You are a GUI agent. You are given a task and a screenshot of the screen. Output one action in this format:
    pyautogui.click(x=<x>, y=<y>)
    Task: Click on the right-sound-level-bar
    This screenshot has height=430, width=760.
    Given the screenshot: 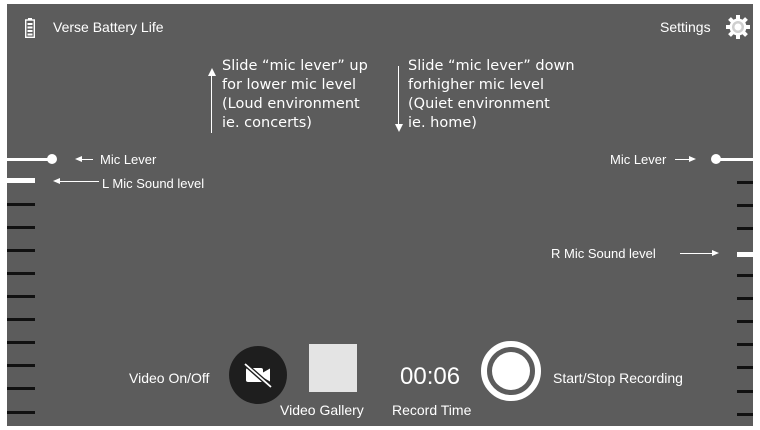 What is the action you would take?
    pyautogui.click(x=745, y=254)
    